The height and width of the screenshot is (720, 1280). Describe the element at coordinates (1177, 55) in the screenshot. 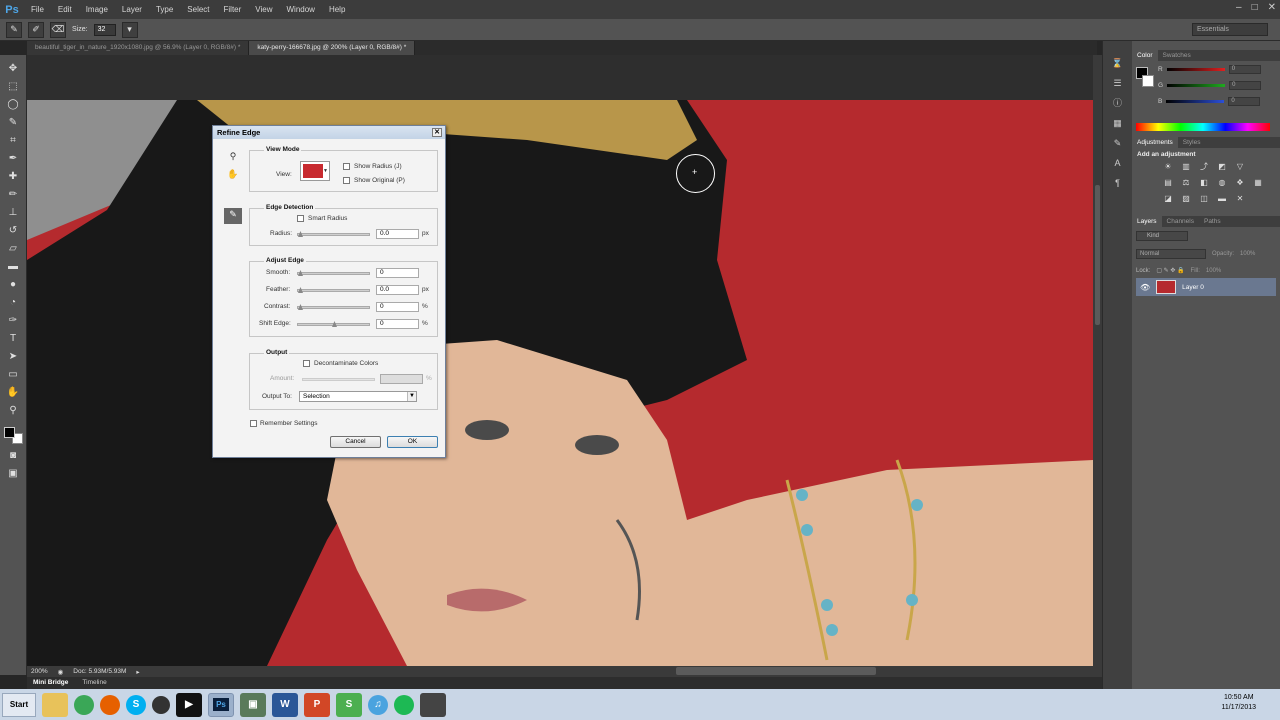

I see `tab-swatches: Swatches` at that location.